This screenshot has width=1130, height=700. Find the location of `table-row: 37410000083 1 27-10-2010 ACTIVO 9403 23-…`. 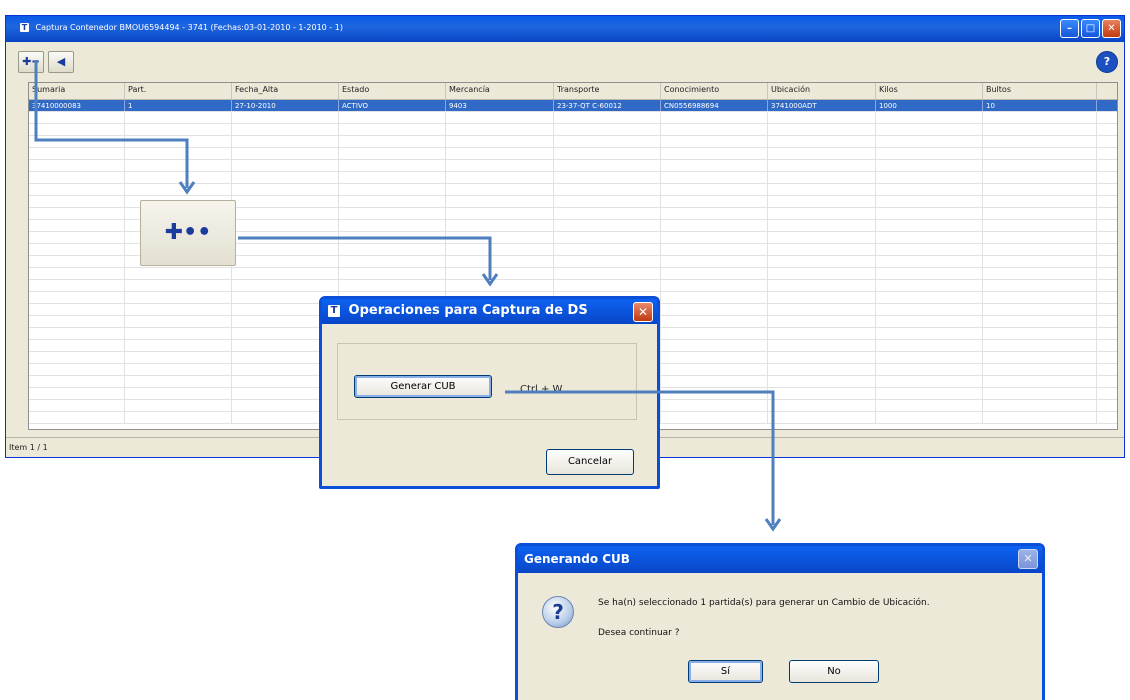

table-row: 37410000083 1 27-10-2010 ACTIVO 9403 23-… is located at coordinates (573, 106).